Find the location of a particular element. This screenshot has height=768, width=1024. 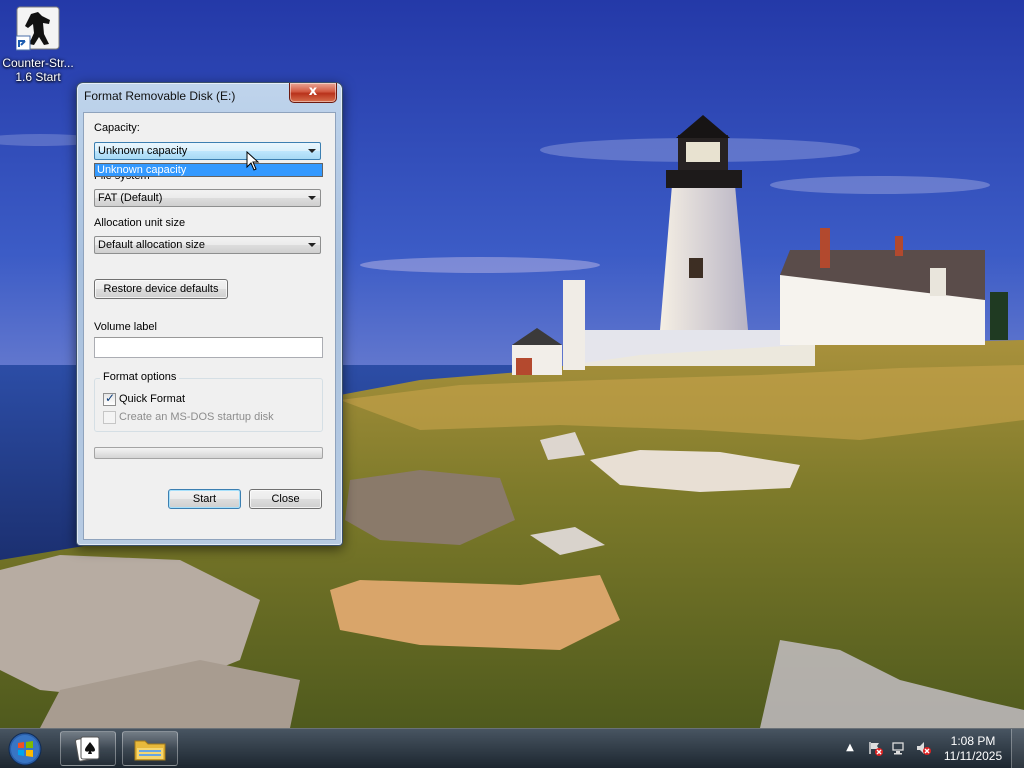

capacity-label: Capacity: is located at coordinates (117, 128).